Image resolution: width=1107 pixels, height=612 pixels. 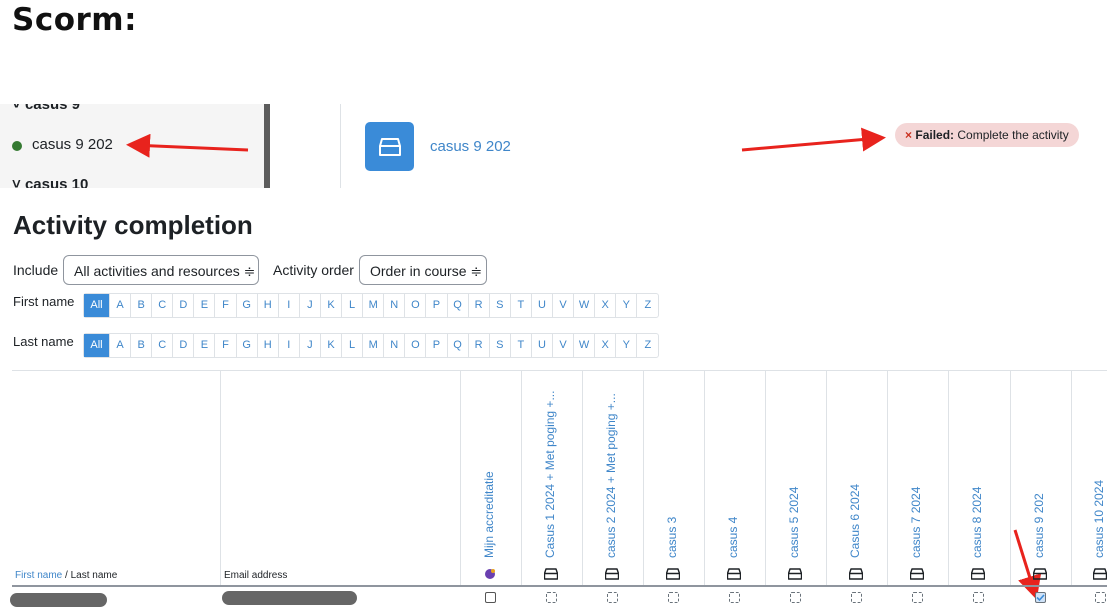 What do you see at coordinates (423, 270) in the screenshot?
I see `activity-order-select: Order in course ≑` at bounding box center [423, 270].